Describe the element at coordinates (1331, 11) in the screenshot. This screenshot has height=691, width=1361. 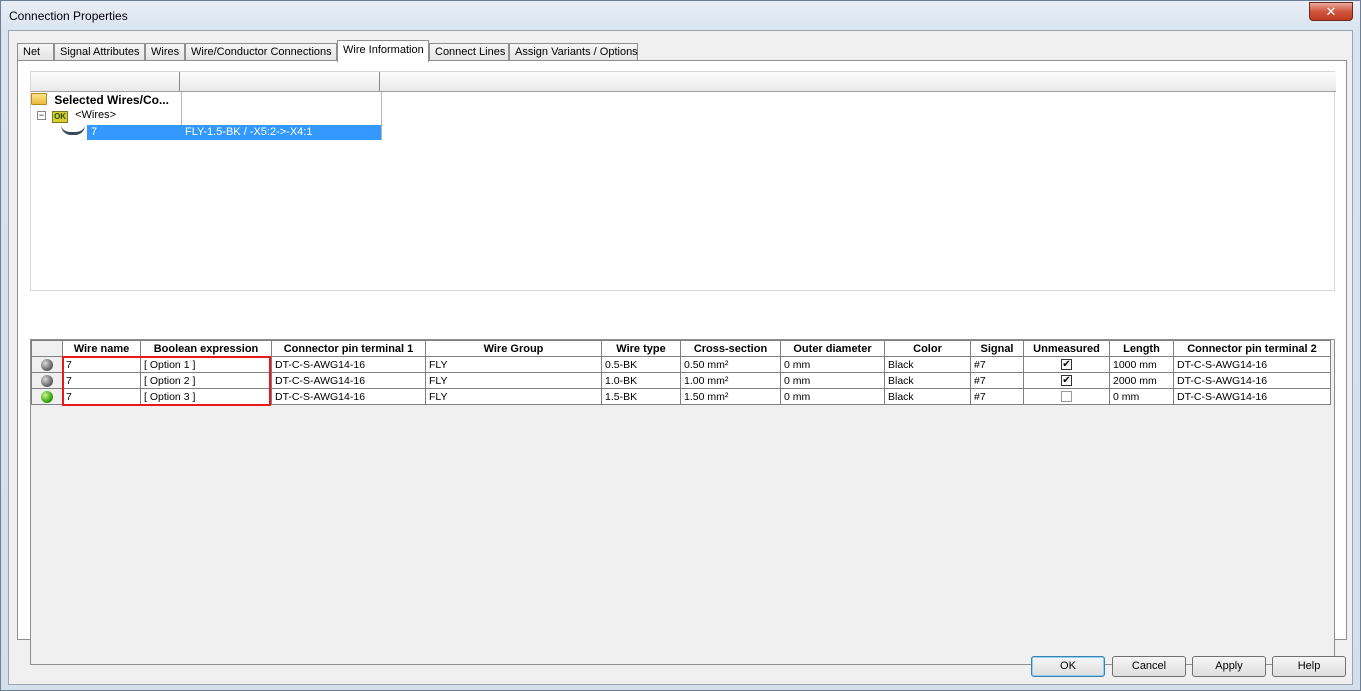
I see `close-button: ✕` at that location.